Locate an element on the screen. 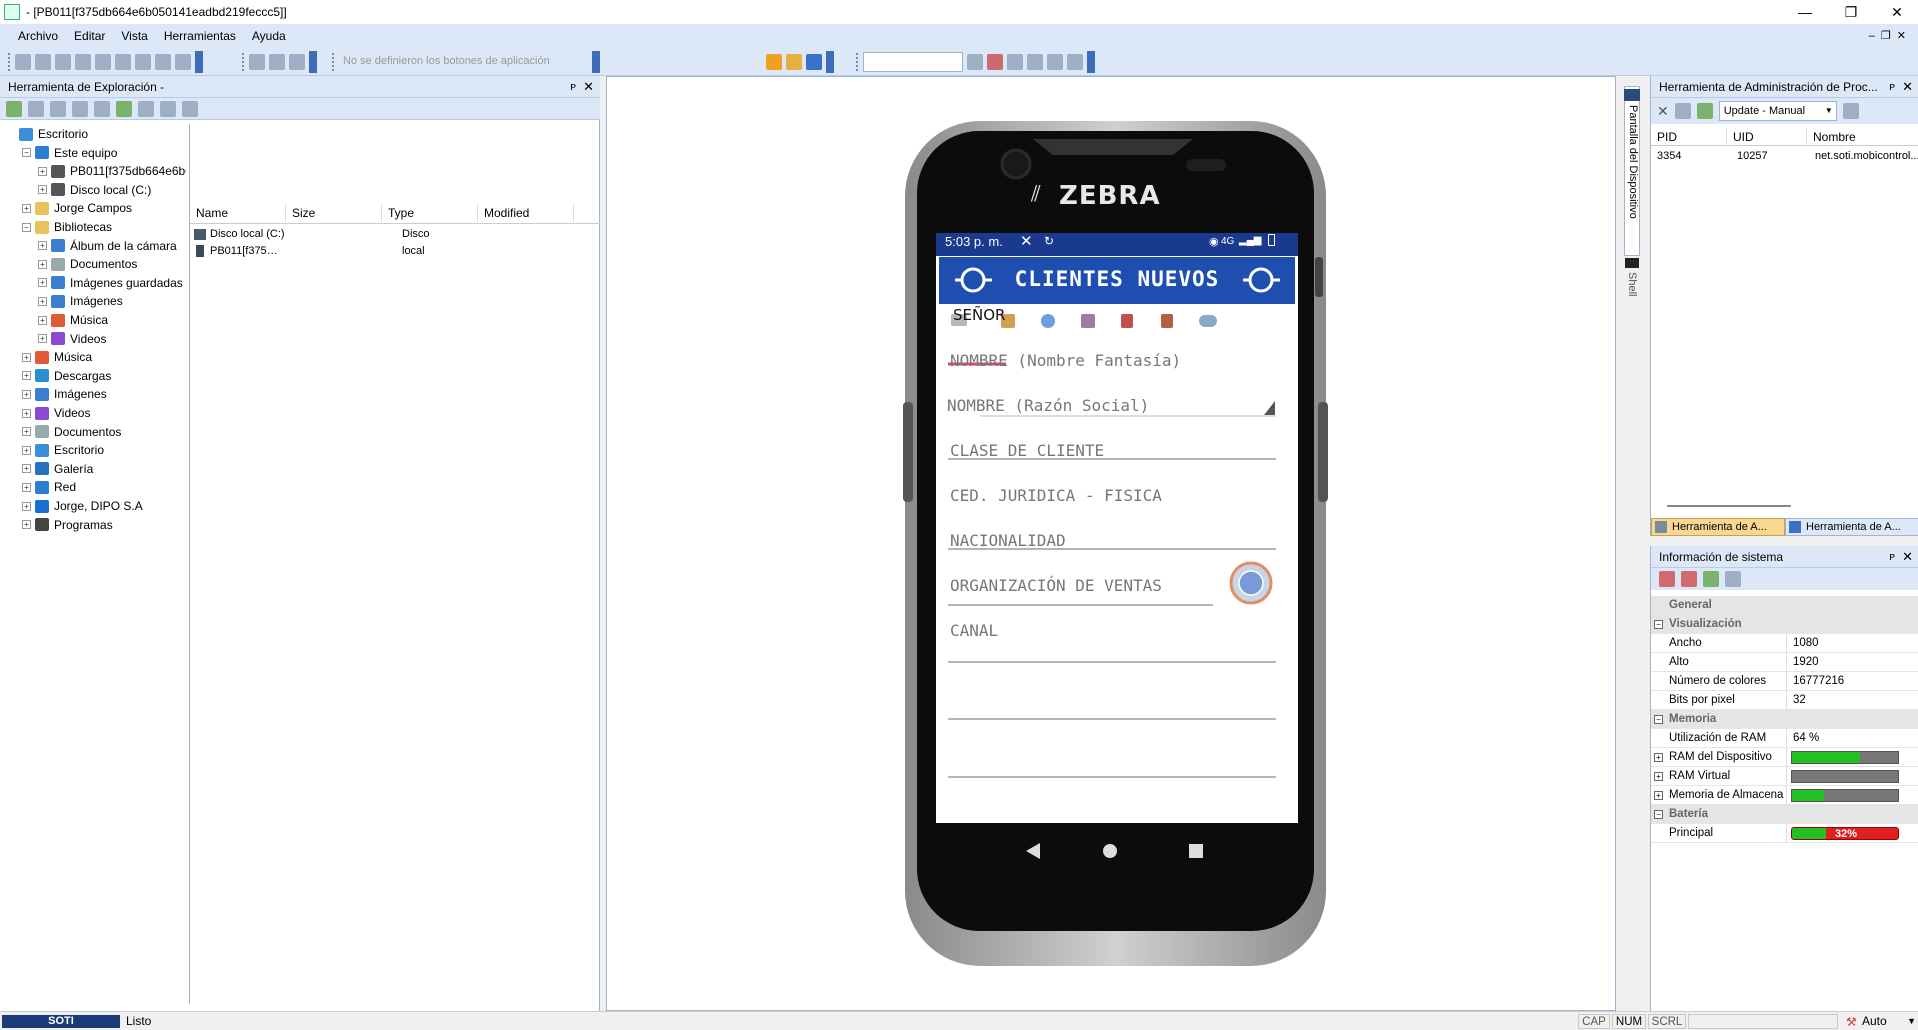  prop-ram-virtual: + RAM Virtual is located at coordinates (1784, 776).